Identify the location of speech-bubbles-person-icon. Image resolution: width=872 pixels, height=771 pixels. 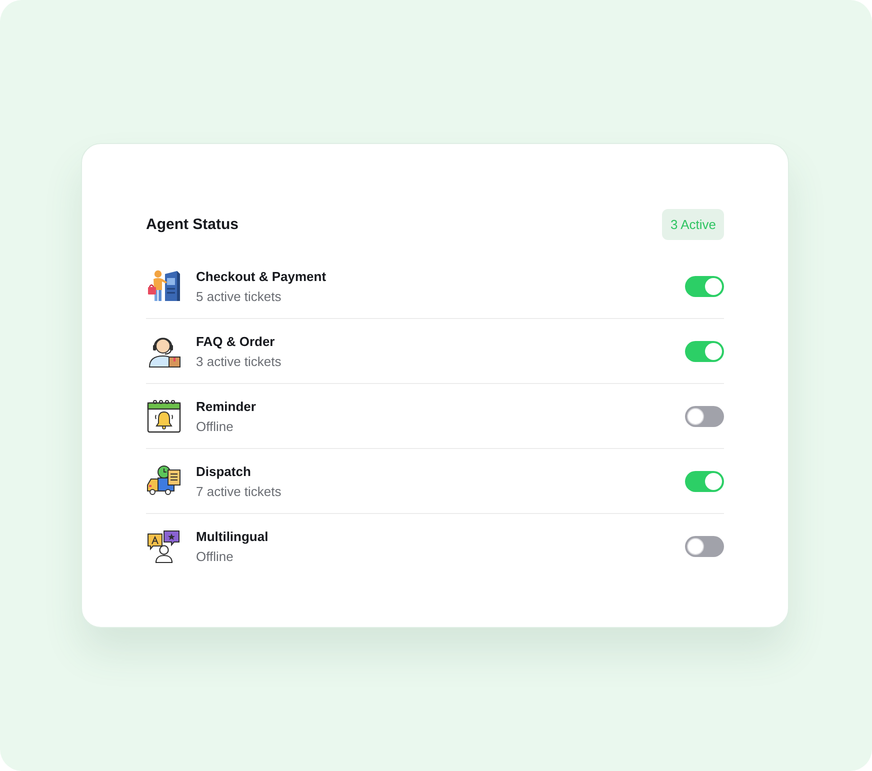
(164, 546).